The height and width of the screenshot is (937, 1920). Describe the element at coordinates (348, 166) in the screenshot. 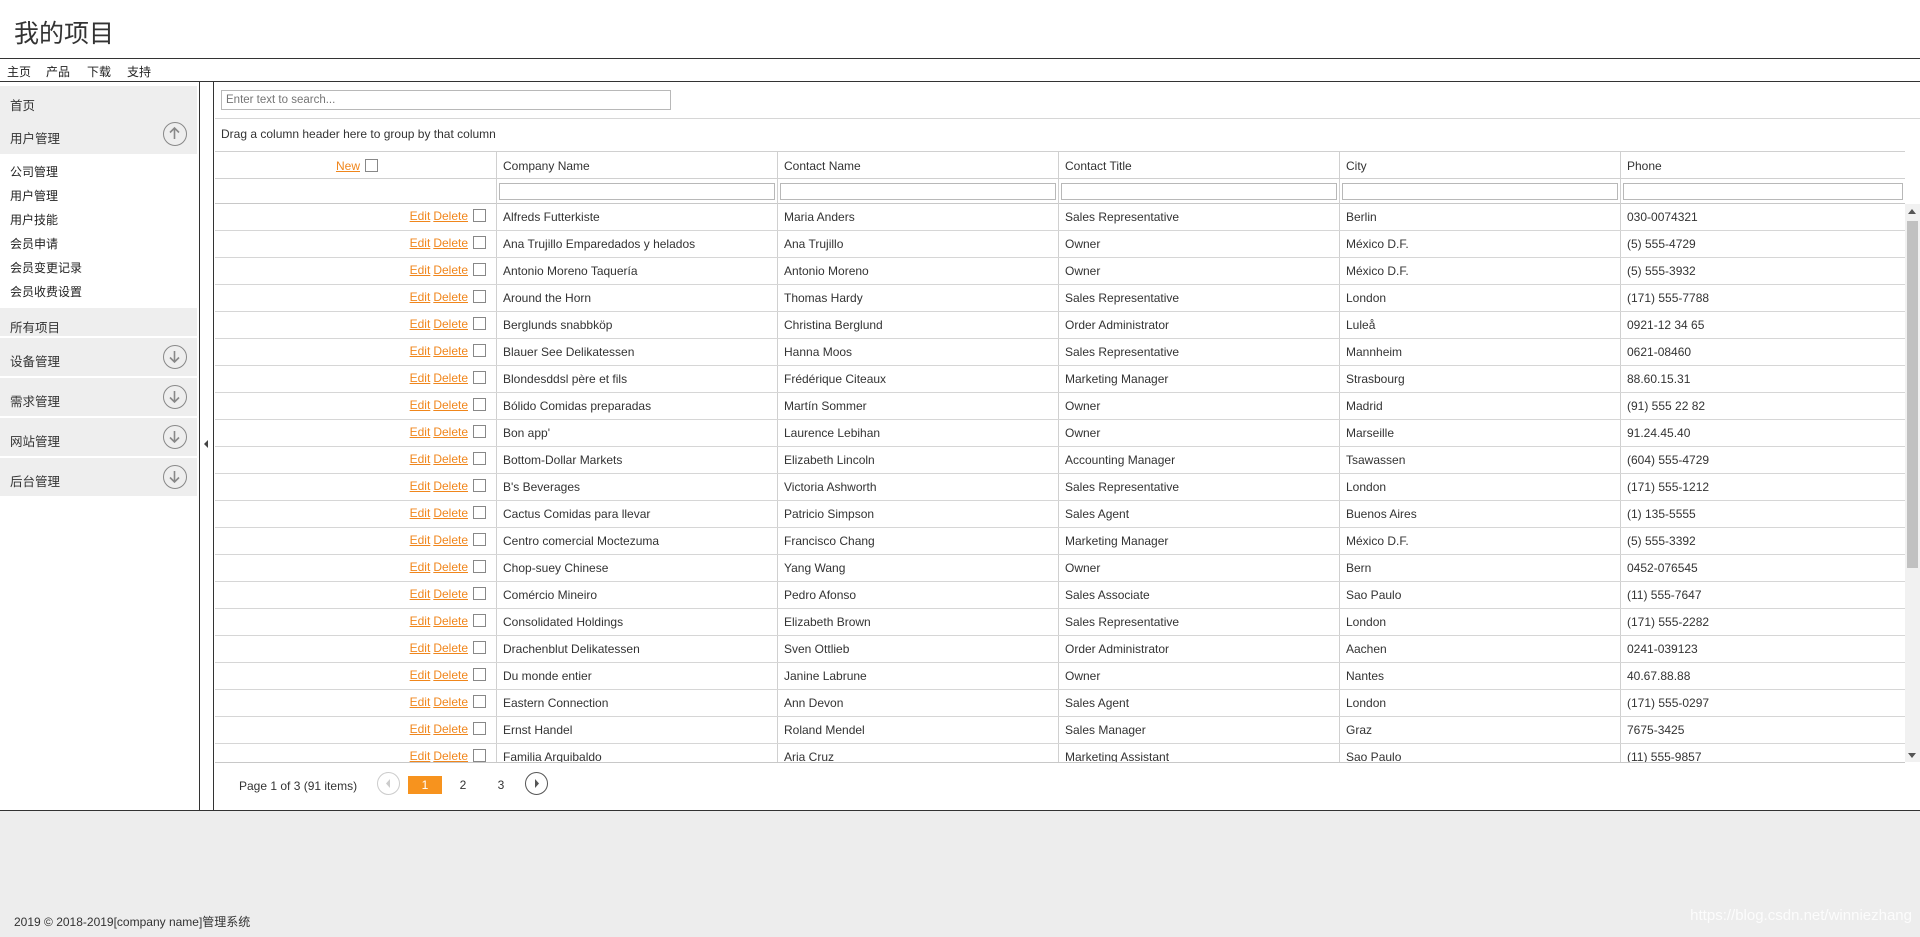

I see `new-link: New` at that location.